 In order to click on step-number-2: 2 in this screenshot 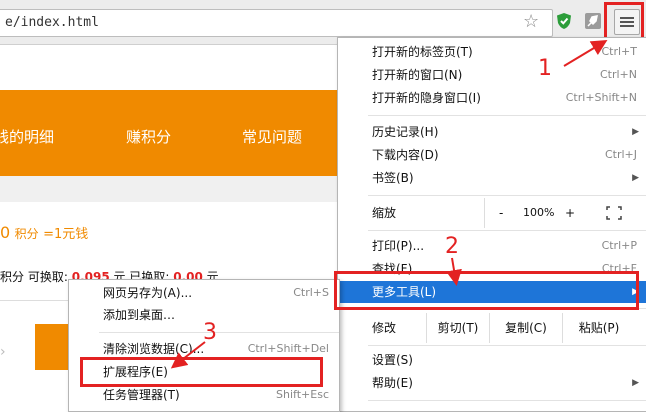, I will do `click(452, 246)`.